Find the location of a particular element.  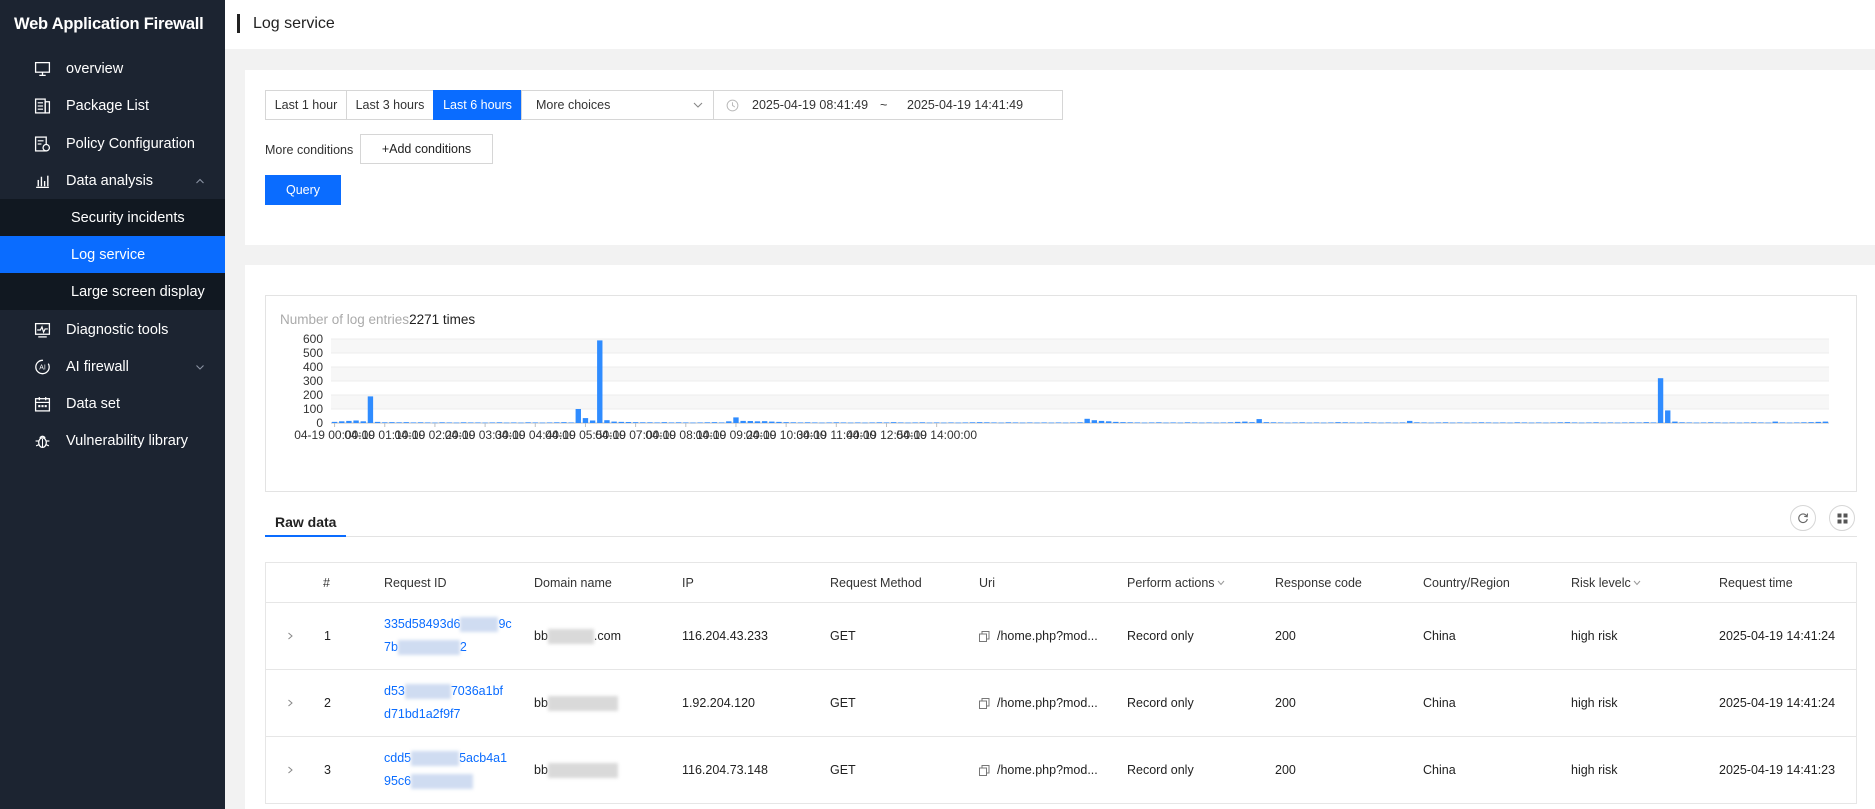

row-num: 1 is located at coordinates (327, 636).